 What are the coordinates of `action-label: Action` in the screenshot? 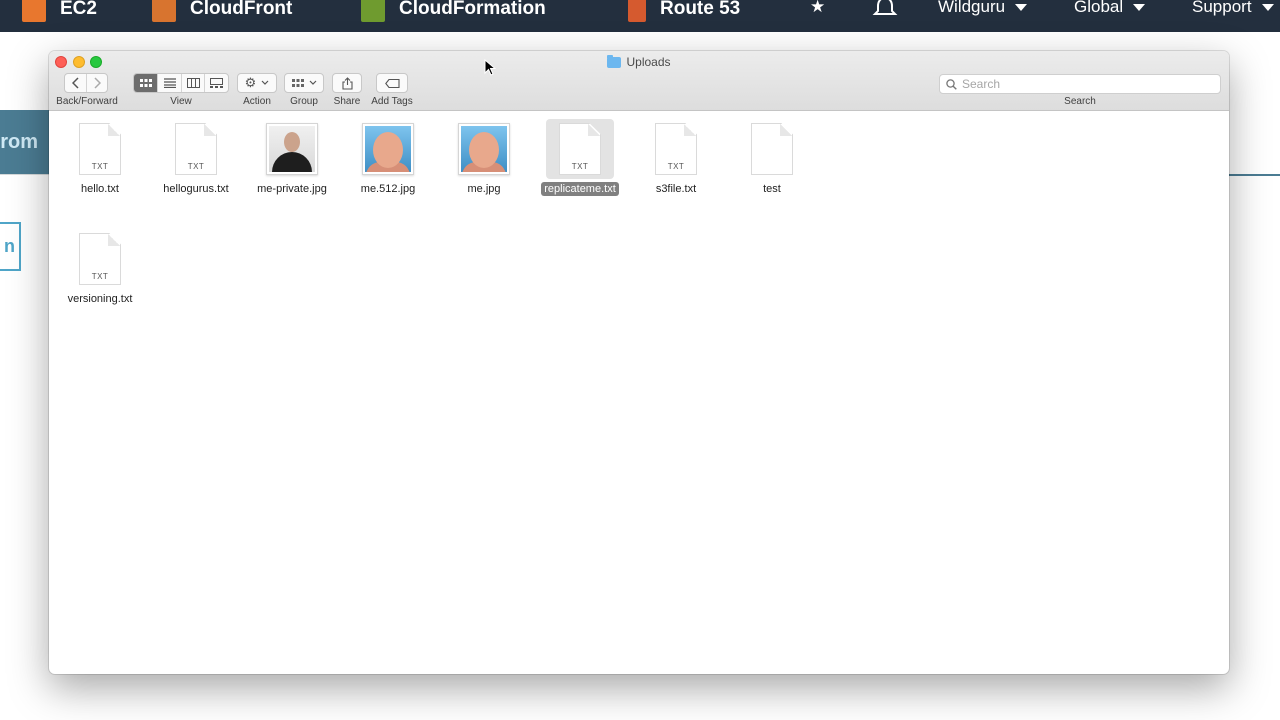 It's located at (257, 101).